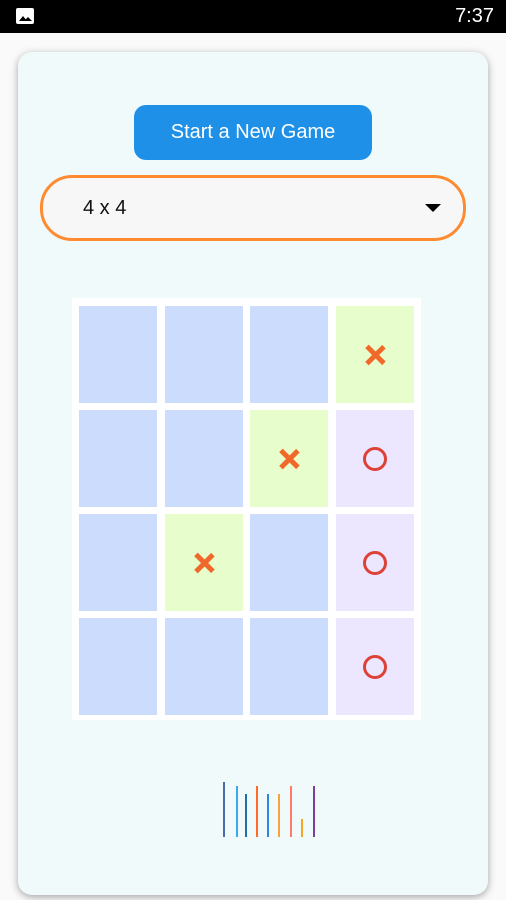 The height and width of the screenshot is (900, 506). What do you see at coordinates (289, 562) in the screenshot?
I see `board-cell-r3-c3` at bounding box center [289, 562].